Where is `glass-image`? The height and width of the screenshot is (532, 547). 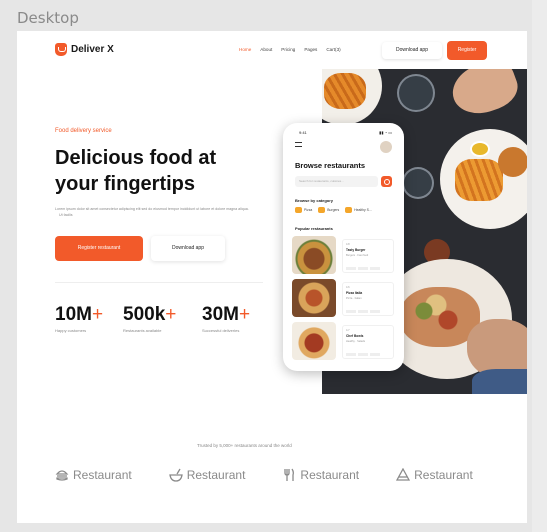
glass-image is located at coordinates (416, 93).